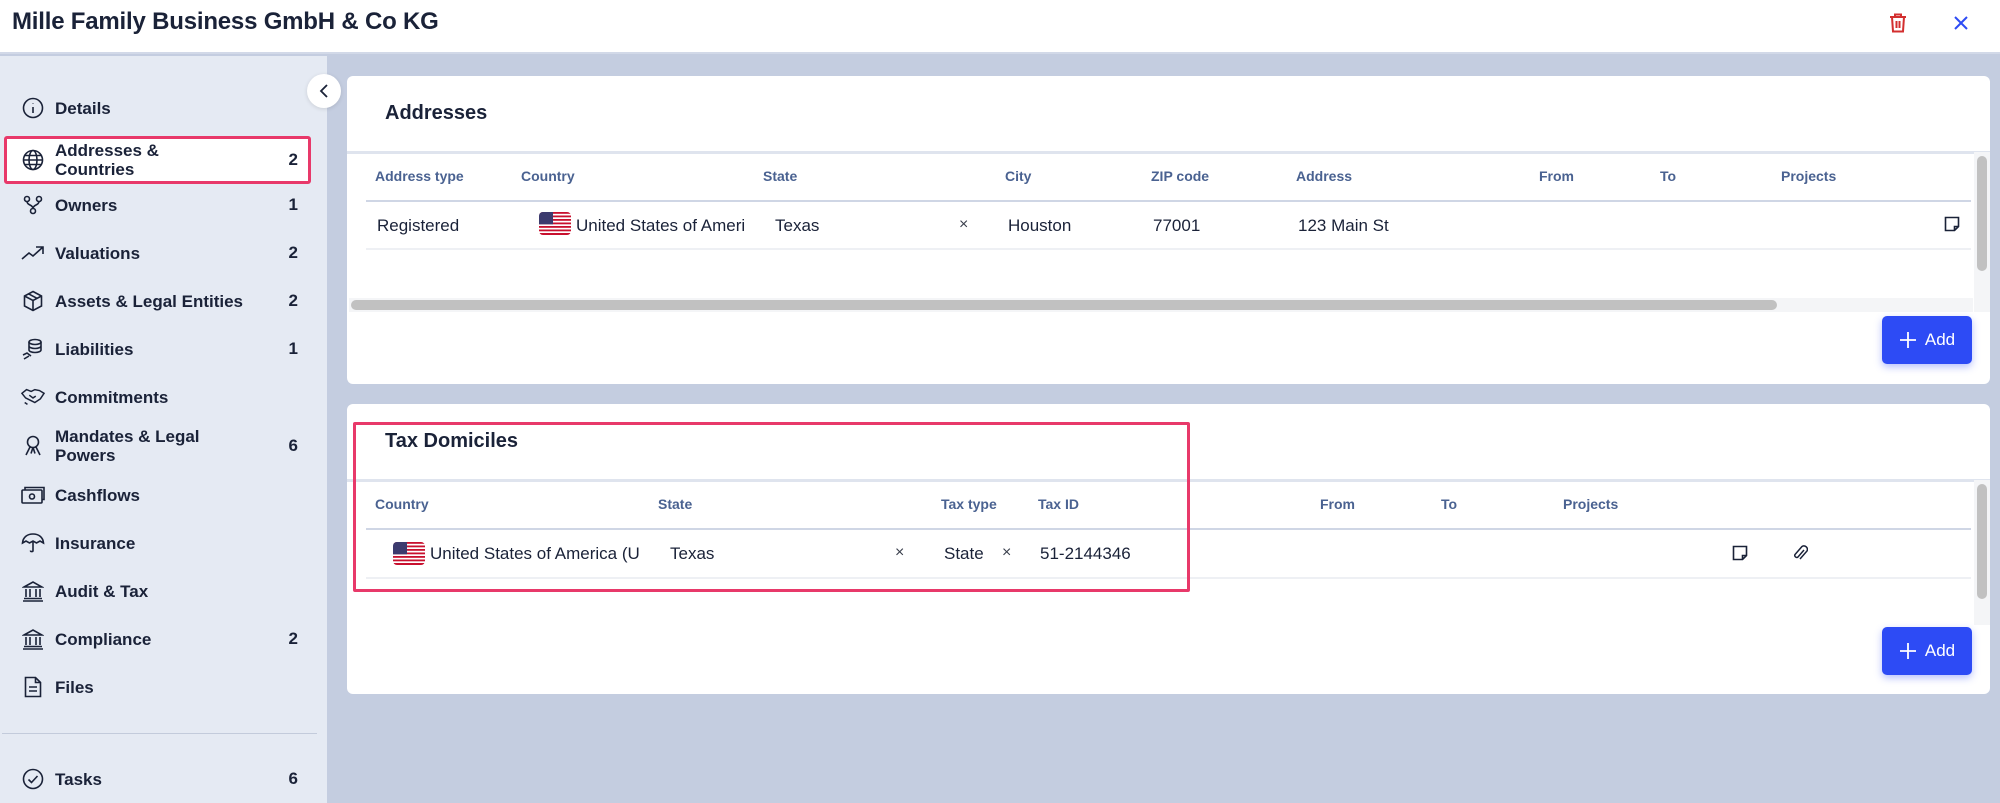 The image size is (2000, 803). Describe the element at coordinates (1176, 226) in the screenshot. I see `cell-zip: 77001` at that location.